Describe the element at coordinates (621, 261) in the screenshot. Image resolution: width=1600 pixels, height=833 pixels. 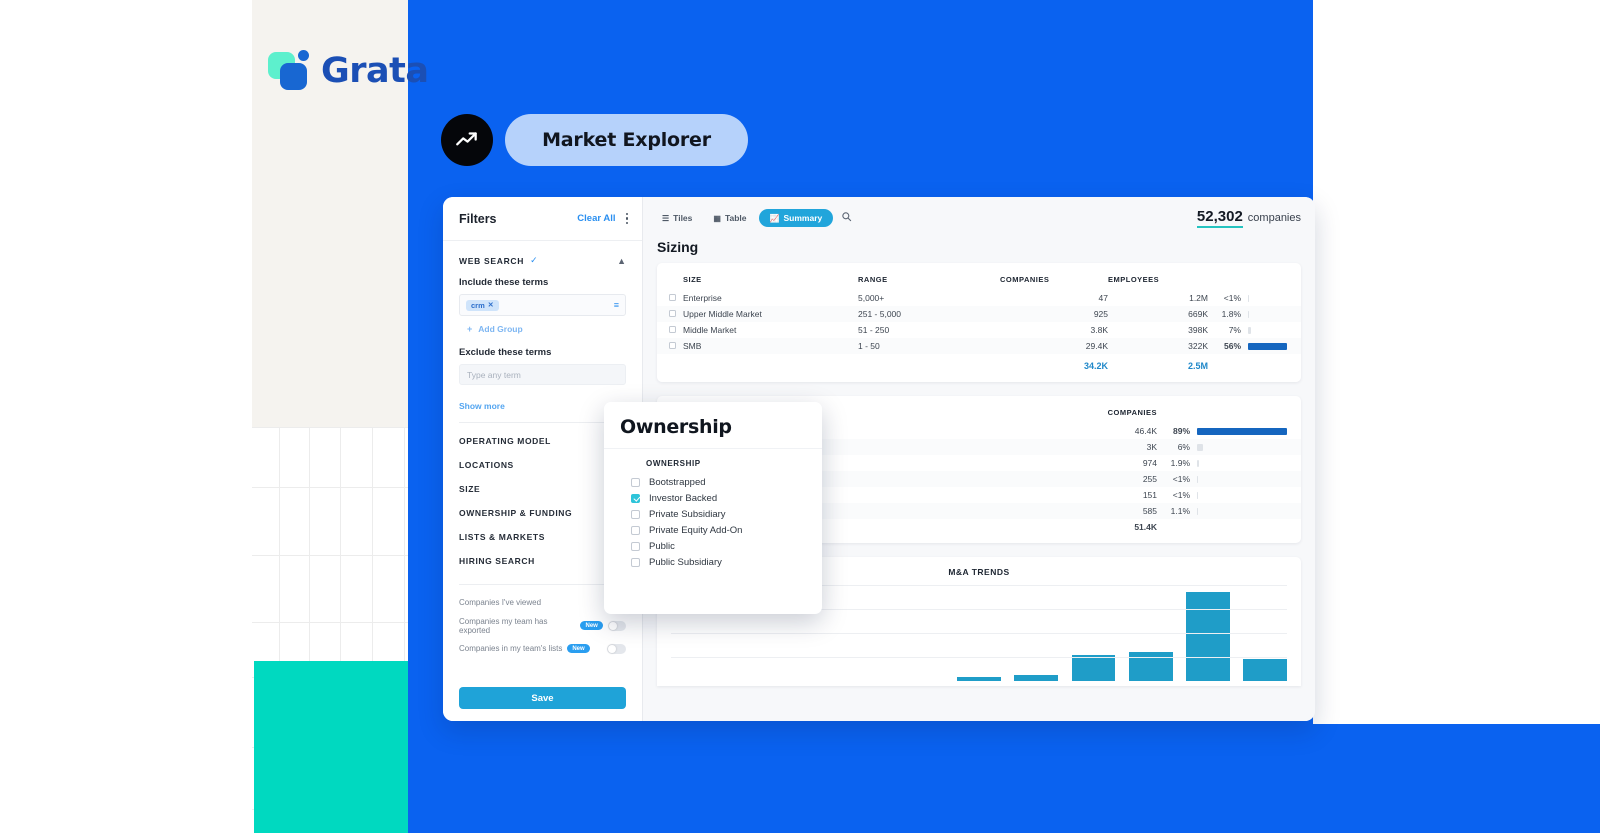
I see `chevron-up-icon: ▲` at that location.